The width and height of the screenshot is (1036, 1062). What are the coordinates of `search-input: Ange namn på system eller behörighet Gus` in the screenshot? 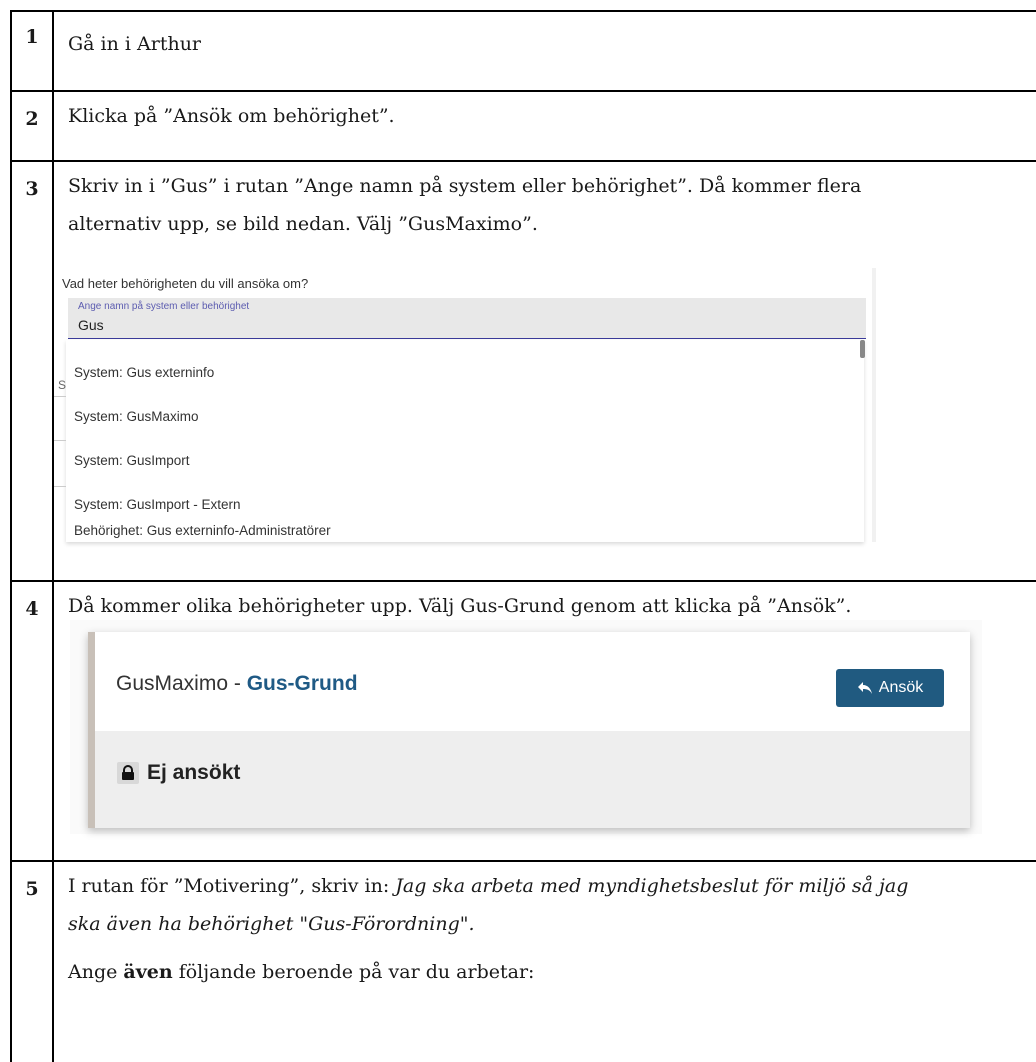 It's located at (467, 318).